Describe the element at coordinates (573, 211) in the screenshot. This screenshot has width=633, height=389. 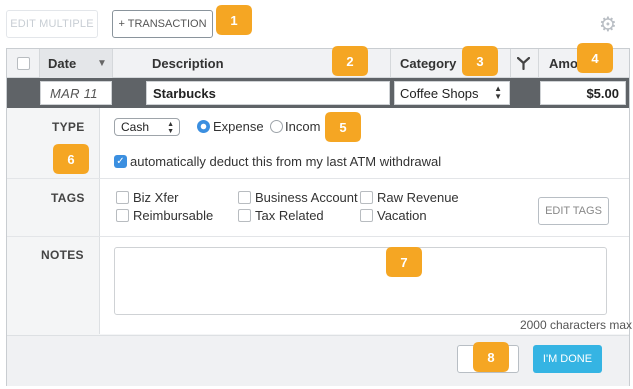
I see `edit-tags-button: EDIT TAGS` at that location.